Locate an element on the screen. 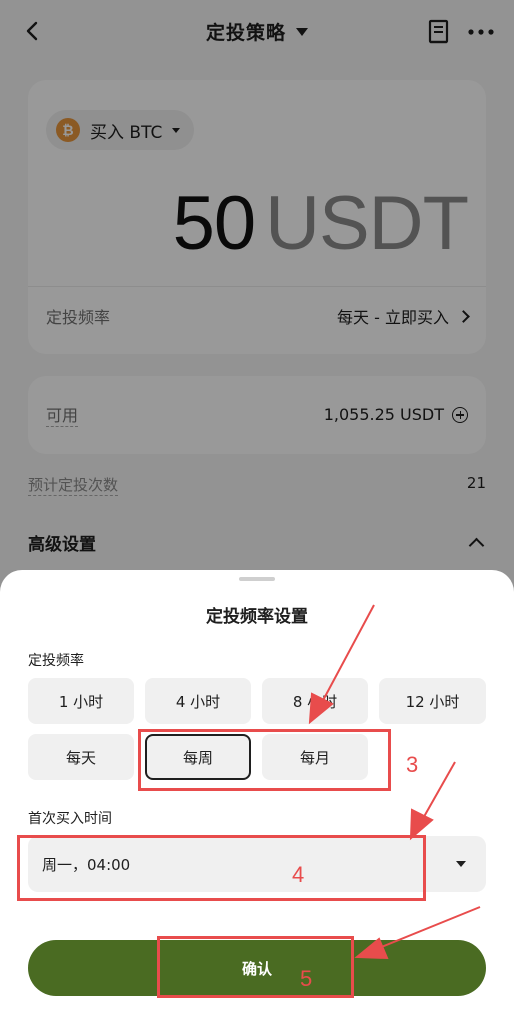 This screenshot has height=1021, width=514. frequency-section-label: 定投频率 is located at coordinates (56, 661).